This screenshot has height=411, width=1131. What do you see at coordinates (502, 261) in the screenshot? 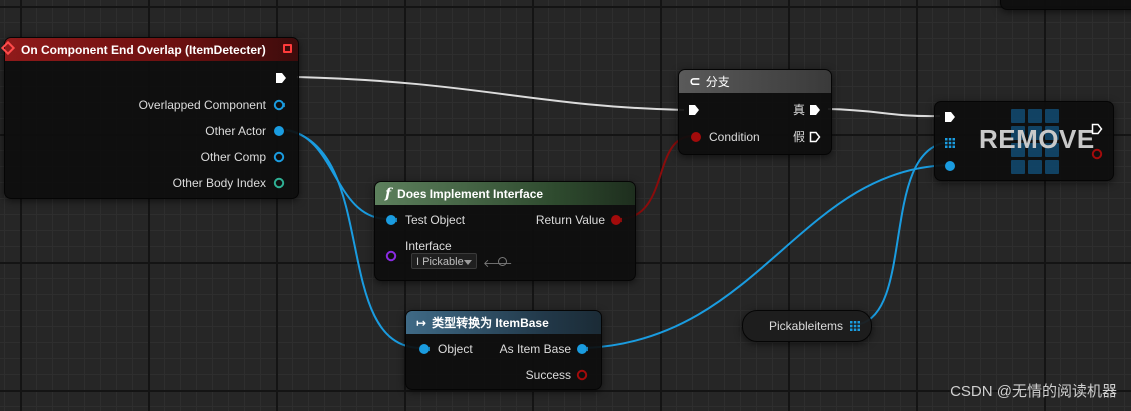
I see `search-icon` at bounding box center [502, 261].